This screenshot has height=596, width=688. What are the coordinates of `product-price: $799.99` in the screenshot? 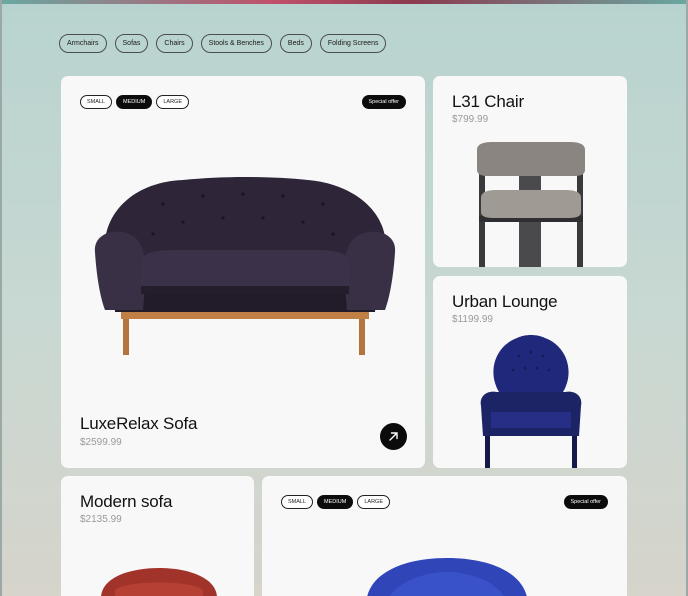 It's located at (470, 119).